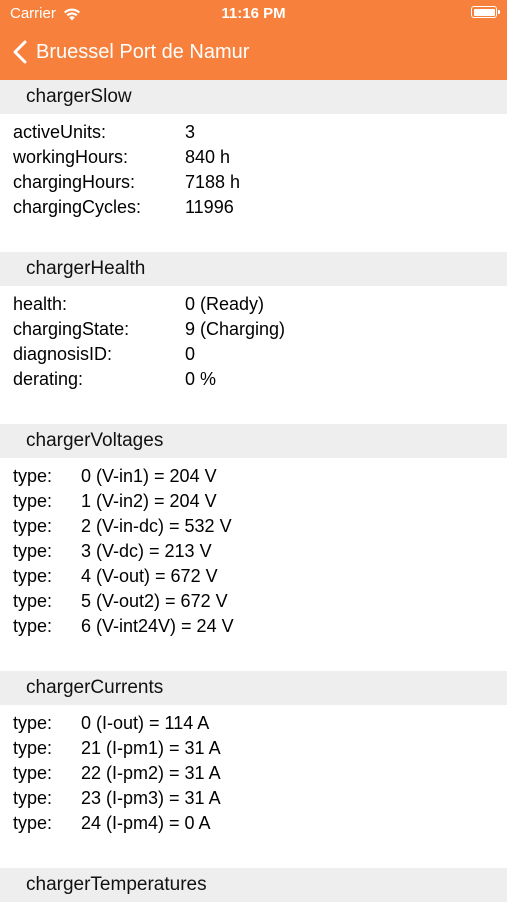 This screenshot has width=507, height=902. What do you see at coordinates (74, 182) in the screenshot?
I see `field-label: chargingHours:` at bounding box center [74, 182].